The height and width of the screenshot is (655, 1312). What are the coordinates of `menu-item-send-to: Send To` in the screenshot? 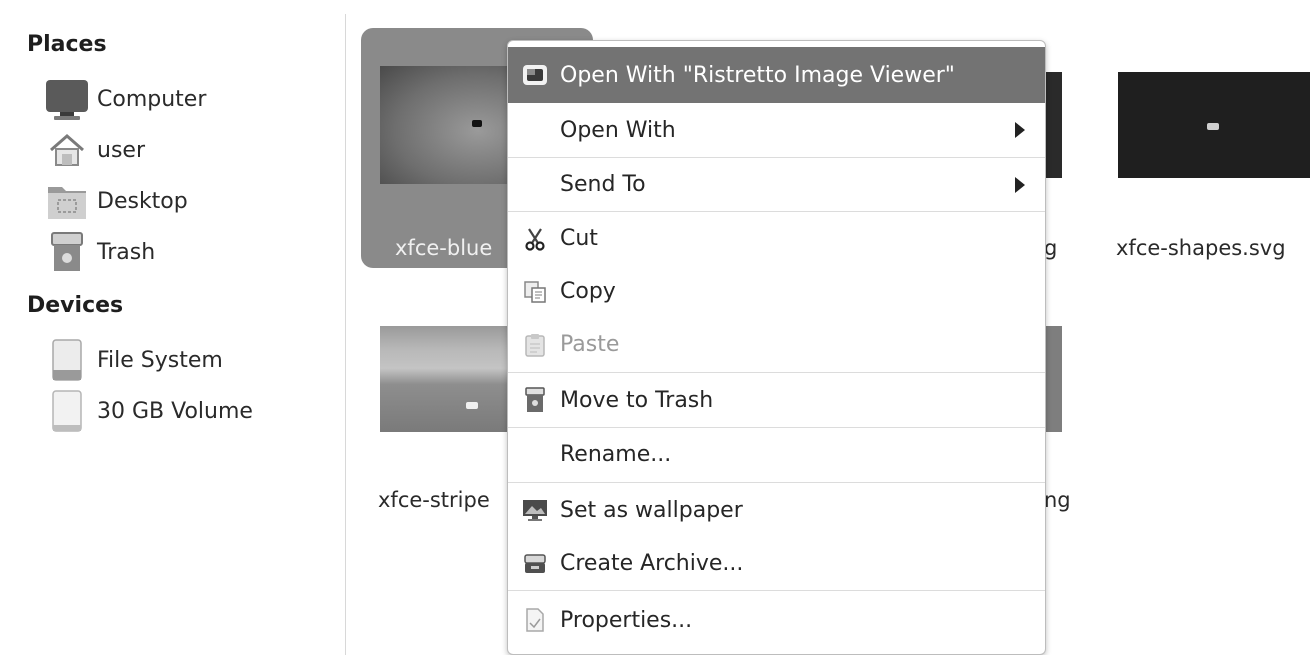 It's located at (776, 184).